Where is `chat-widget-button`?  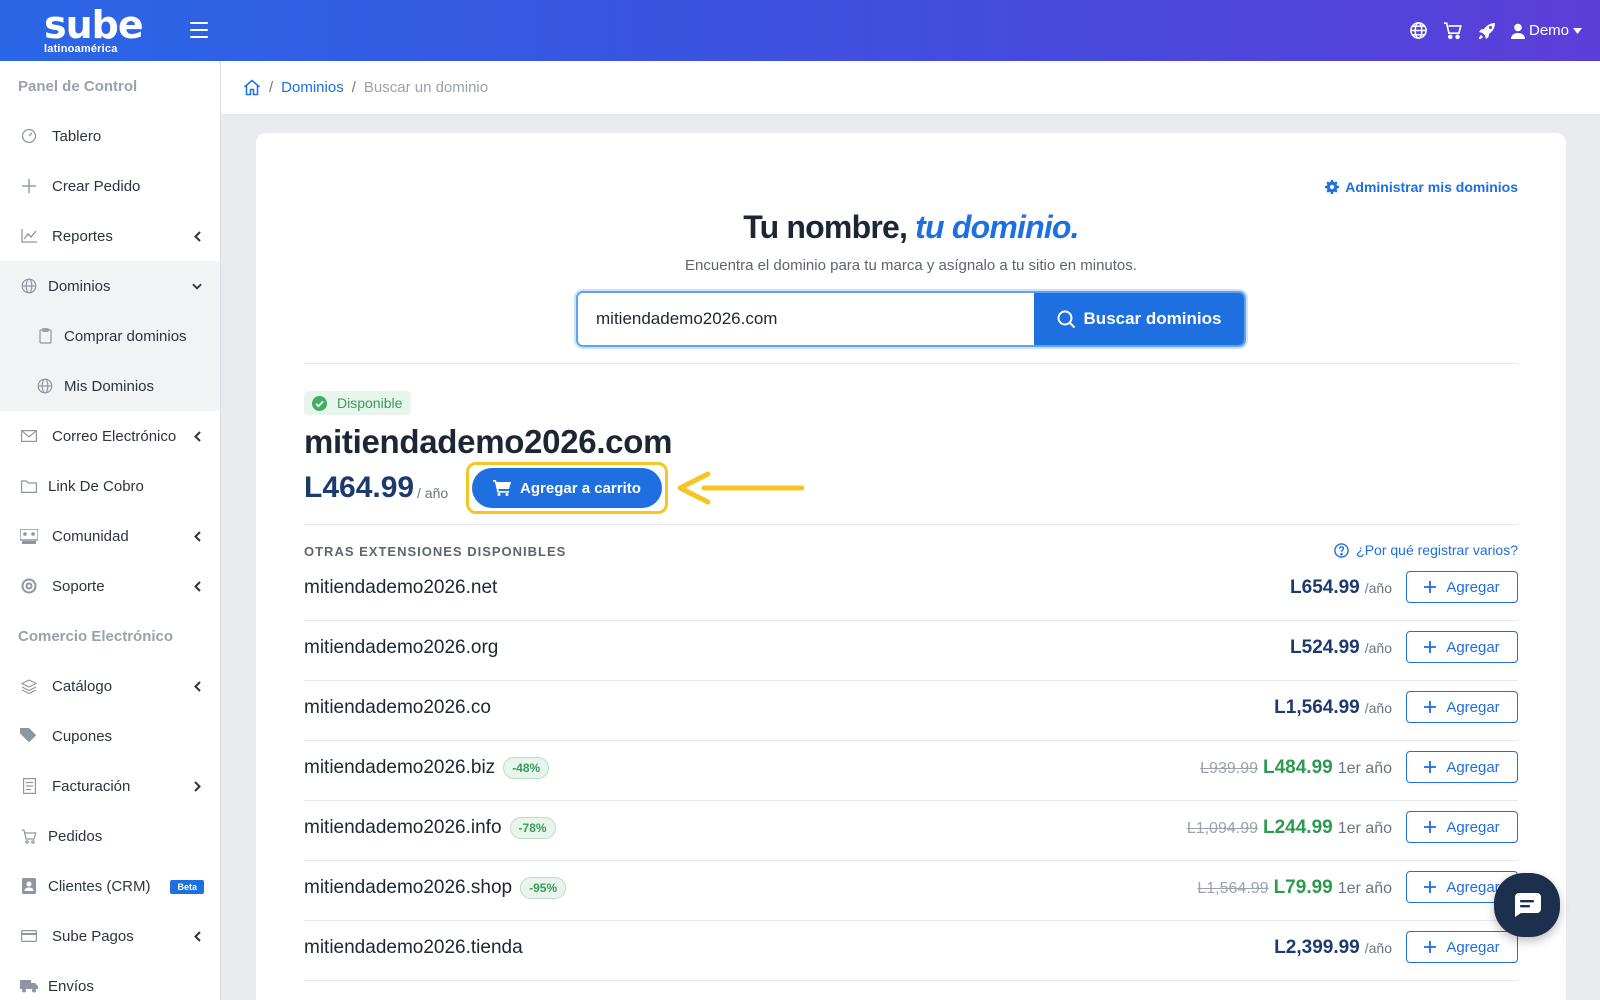 chat-widget-button is located at coordinates (1527, 905).